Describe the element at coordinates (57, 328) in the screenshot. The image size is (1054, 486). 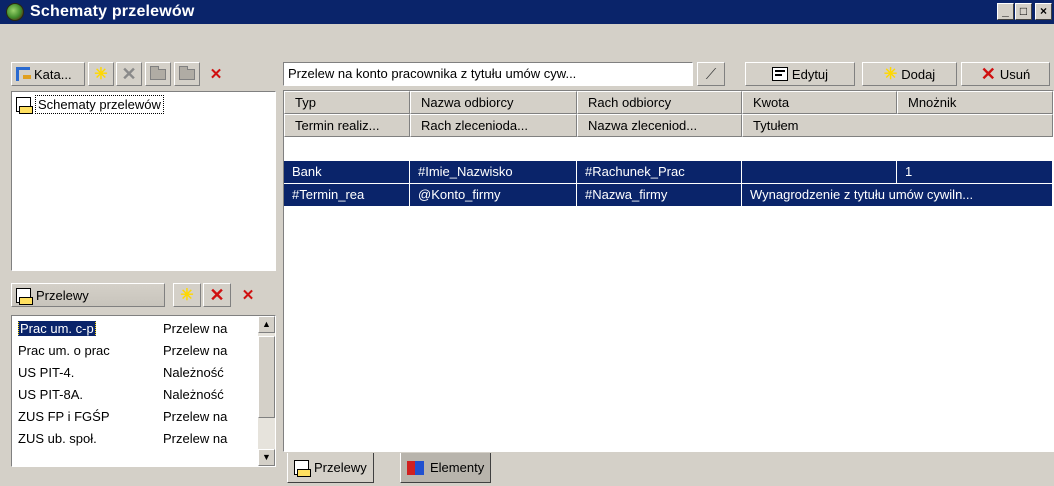
I see `list-item-name: Prac um. c-p` at that location.